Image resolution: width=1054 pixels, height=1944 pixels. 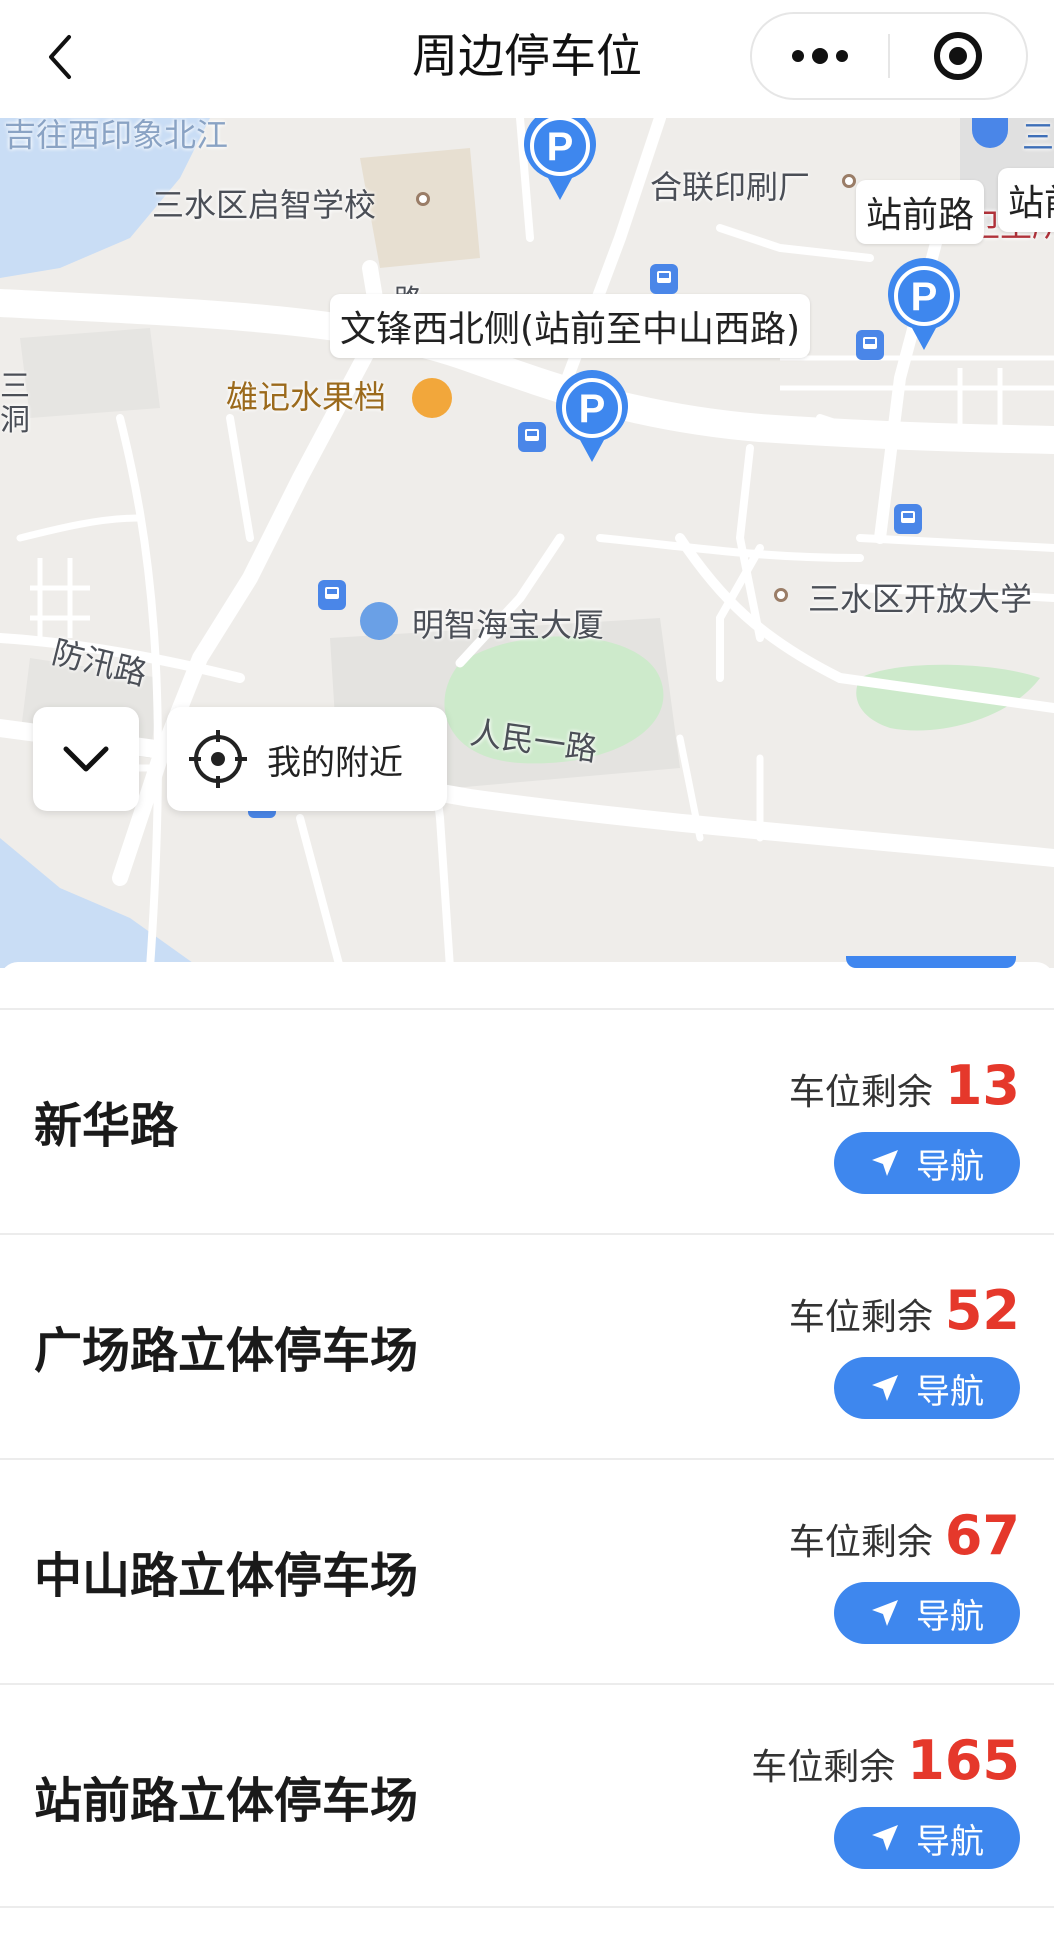 What do you see at coordinates (920, 599) in the screenshot?
I see `map-label-university: 三水区开放大学` at bounding box center [920, 599].